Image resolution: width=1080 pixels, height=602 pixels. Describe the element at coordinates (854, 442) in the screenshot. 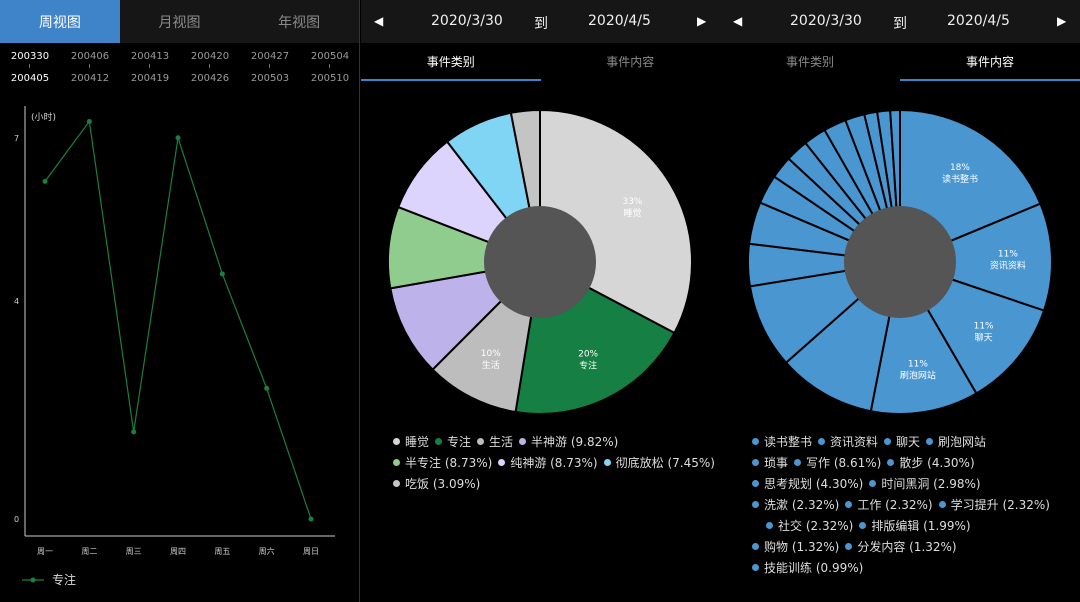

I see `legend-label: 资讯资料` at that location.